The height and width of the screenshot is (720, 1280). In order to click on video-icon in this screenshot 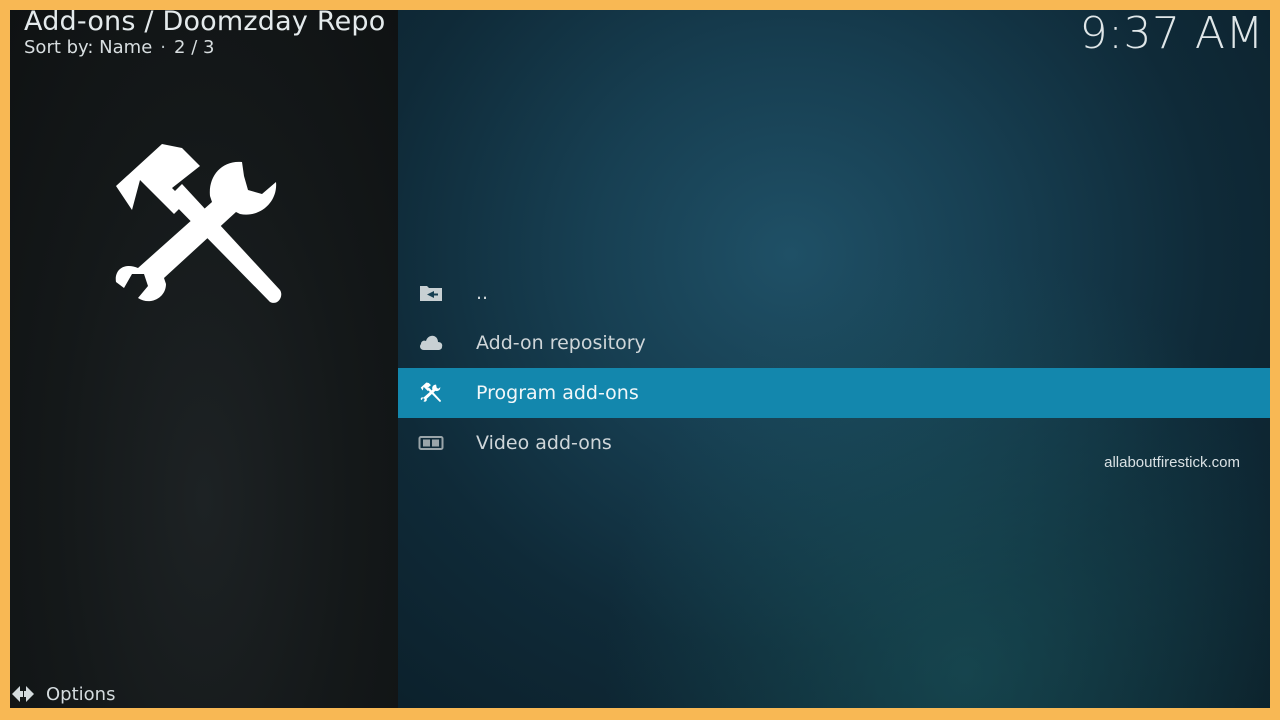, I will do `click(431, 443)`.